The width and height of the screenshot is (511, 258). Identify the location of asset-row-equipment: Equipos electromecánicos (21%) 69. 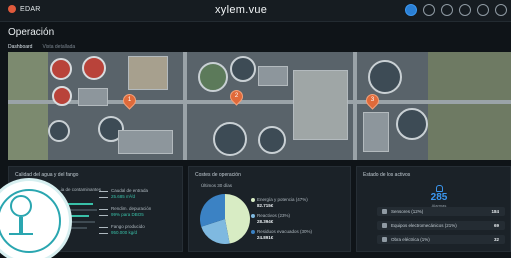
(441, 225).